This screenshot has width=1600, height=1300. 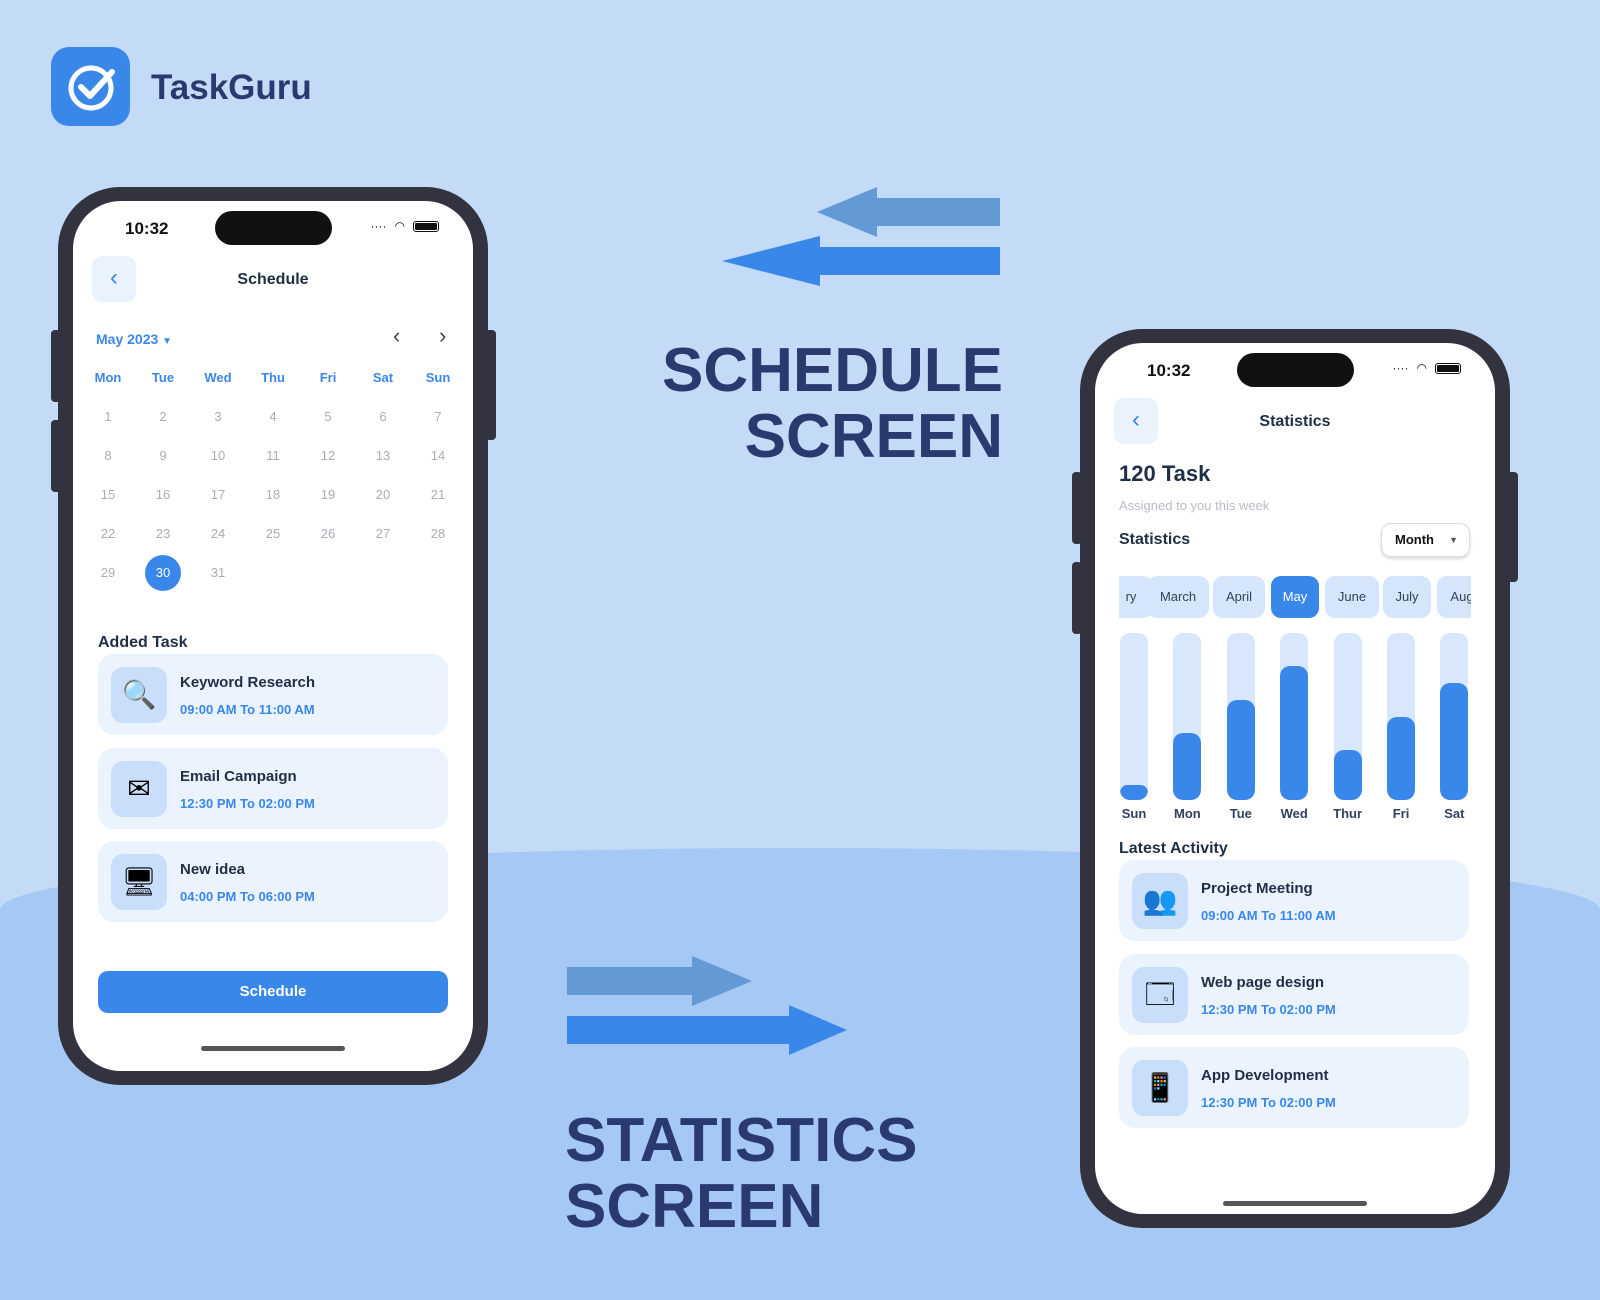 What do you see at coordinates (218, 495) in the screenshot?
I see `calendar-day: 17` at bounding box center [218, 495].